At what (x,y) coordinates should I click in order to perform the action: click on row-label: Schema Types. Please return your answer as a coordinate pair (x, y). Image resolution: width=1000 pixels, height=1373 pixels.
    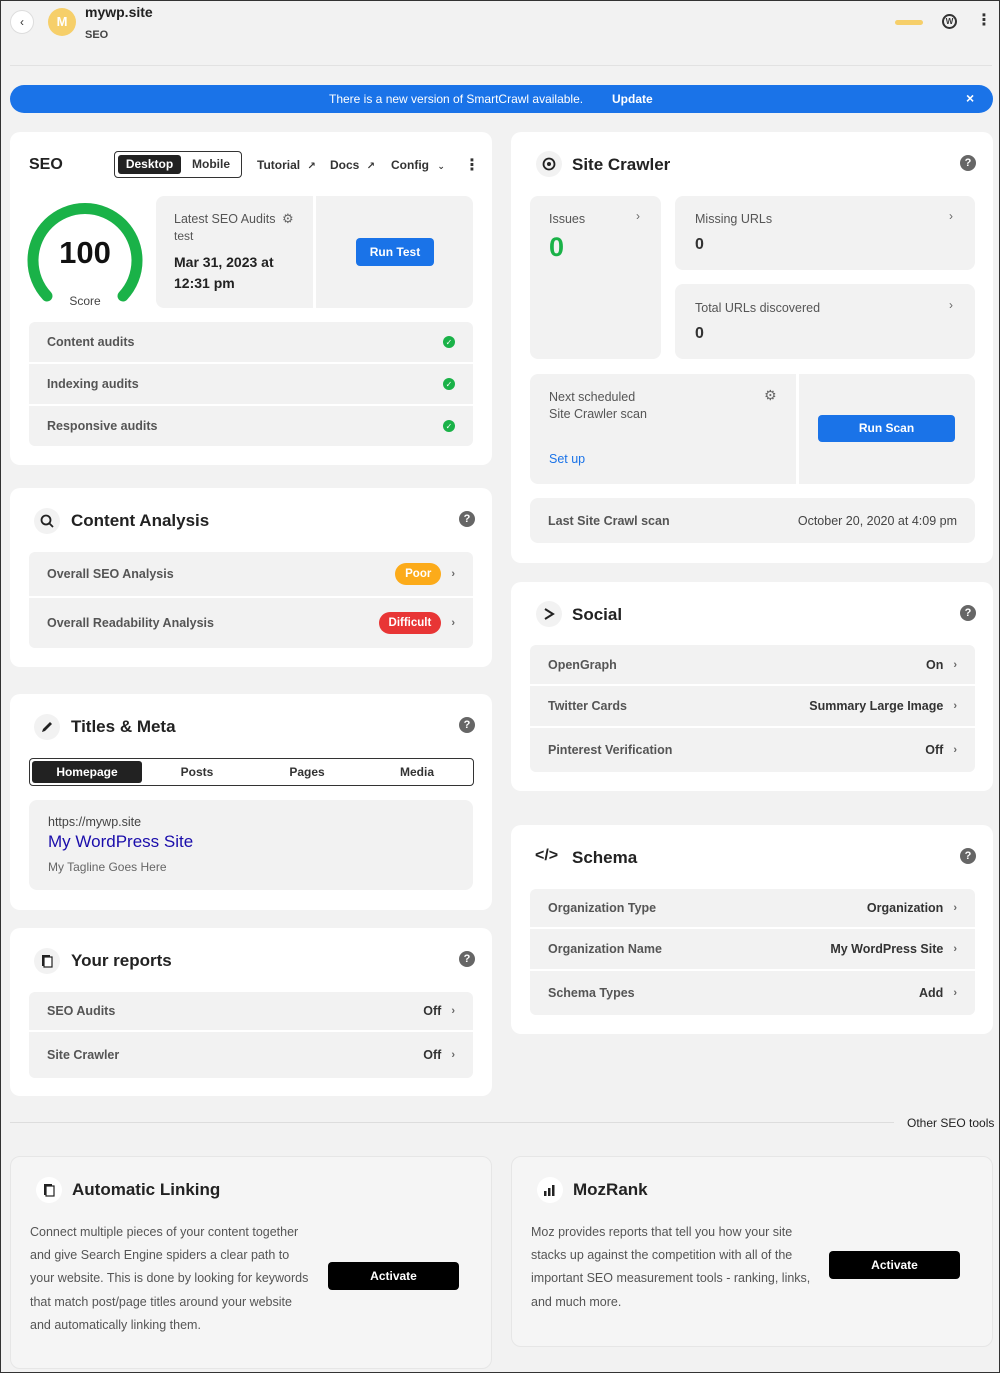
    Looking at the image, I should click on (591, 993).